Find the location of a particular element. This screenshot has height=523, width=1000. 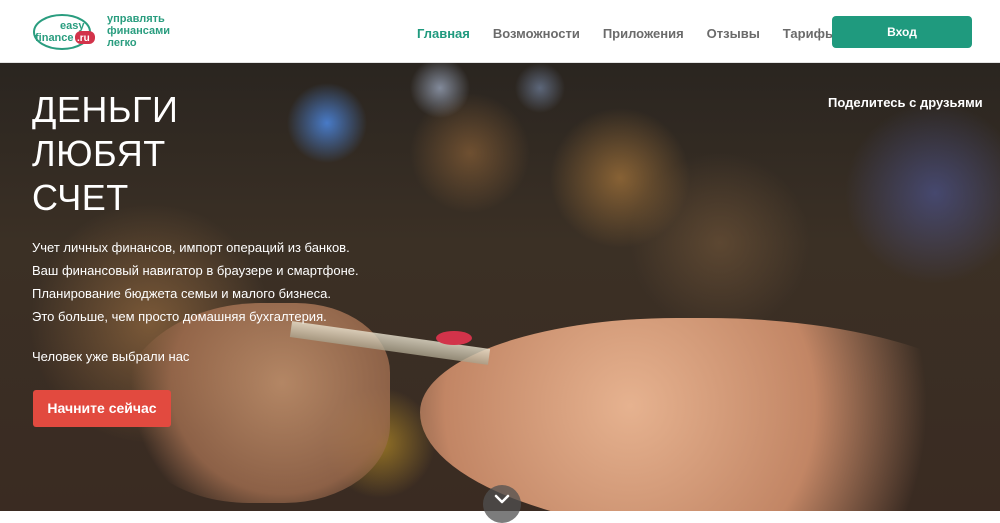

nav-item-home: Главная is located at coordinates (443, 33).